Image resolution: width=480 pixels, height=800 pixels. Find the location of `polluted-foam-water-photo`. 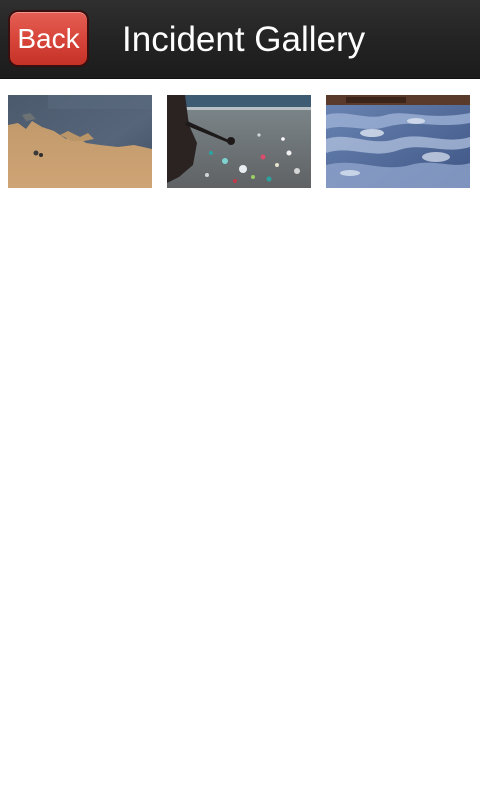

polluted-foam-water-photo is located at coordinates (398, 141).